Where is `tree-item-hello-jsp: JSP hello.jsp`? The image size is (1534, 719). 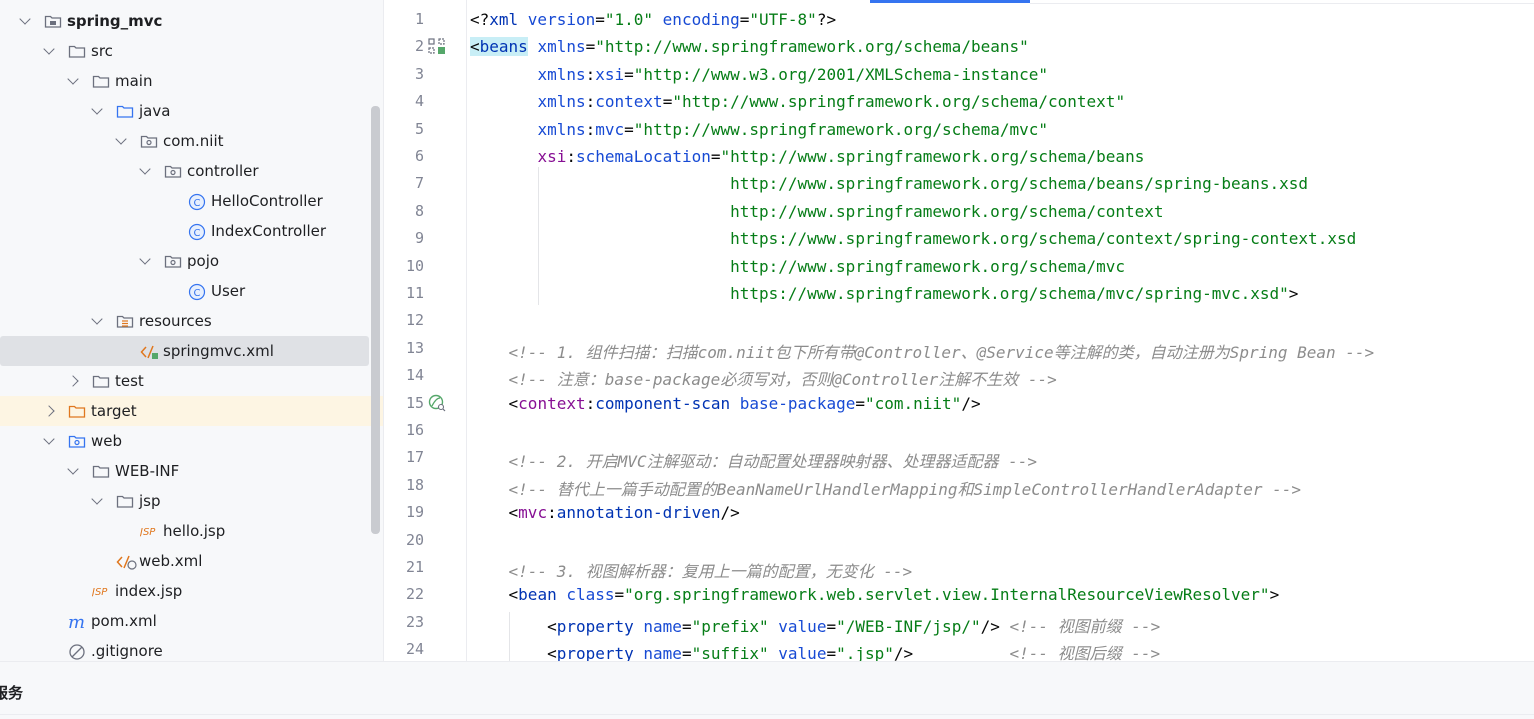 tree-item-hello-jsp: JSP hello.jsp is located at coordinates (191, 531).